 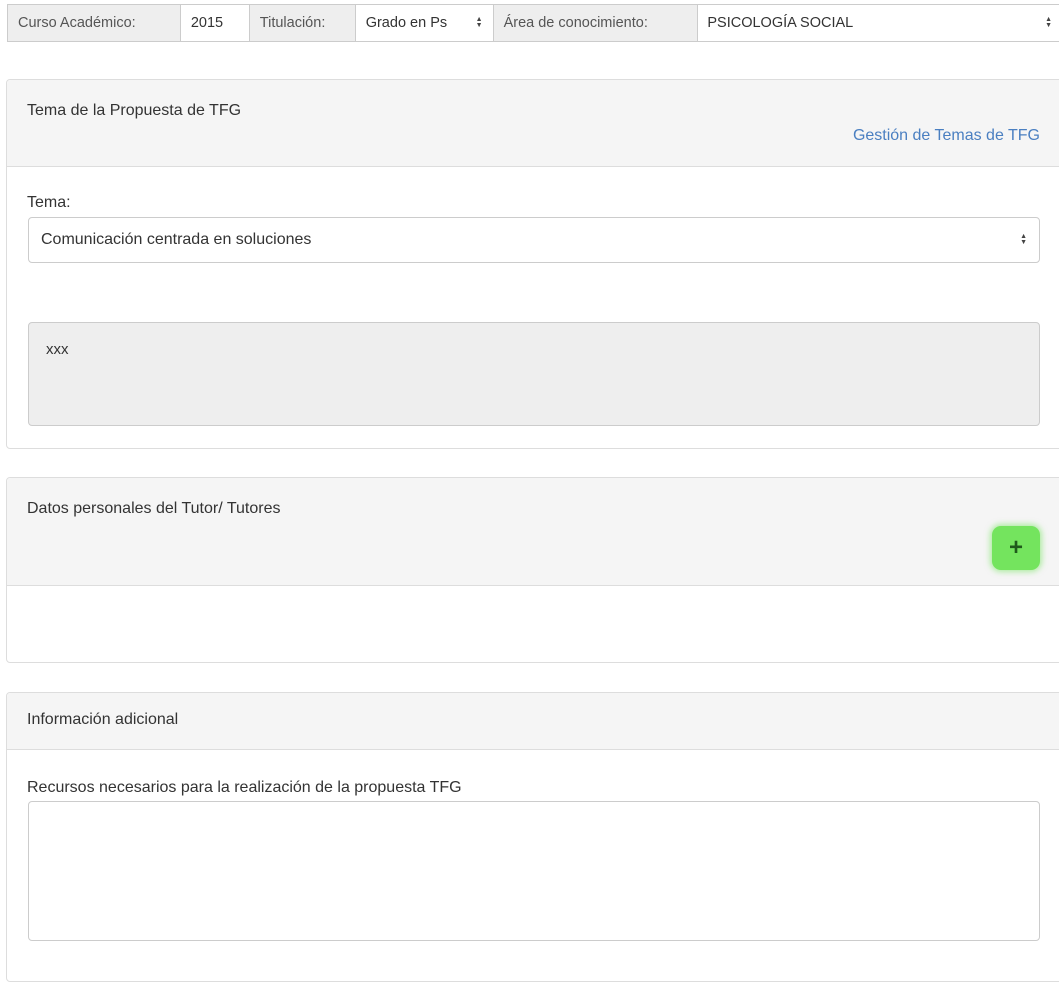 What do you see at coordinates (534, 374) in the screenshot?
I see `tema-description: xxx` at bounding box center [534, 374].